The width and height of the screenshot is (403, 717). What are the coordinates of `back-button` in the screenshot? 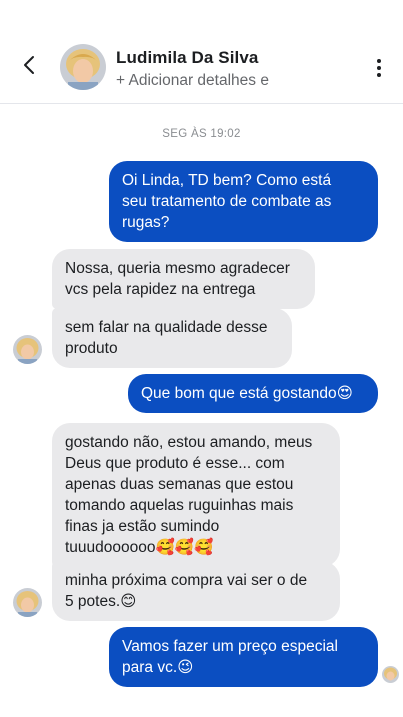 It's located at (29, 65).